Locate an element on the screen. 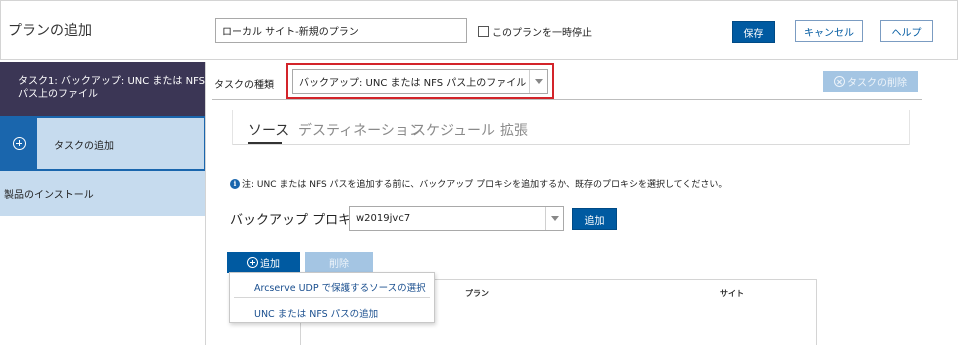 Image resolution: width=958 pixels, height=345 pixels. pause-plan-checkbox: このプランを一時停止 is located at coordinates (535, 31).